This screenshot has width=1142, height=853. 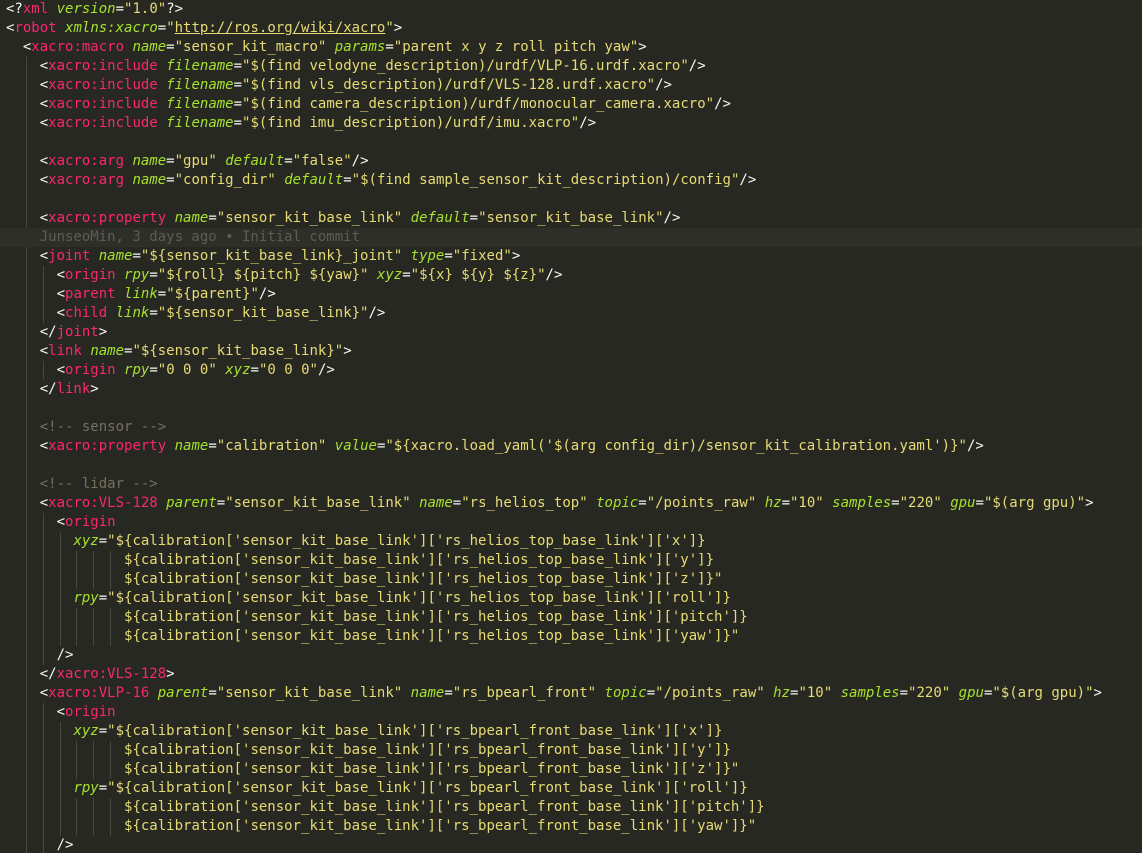 I want to click on code-text: </joint>, so click(x=56, y=332).